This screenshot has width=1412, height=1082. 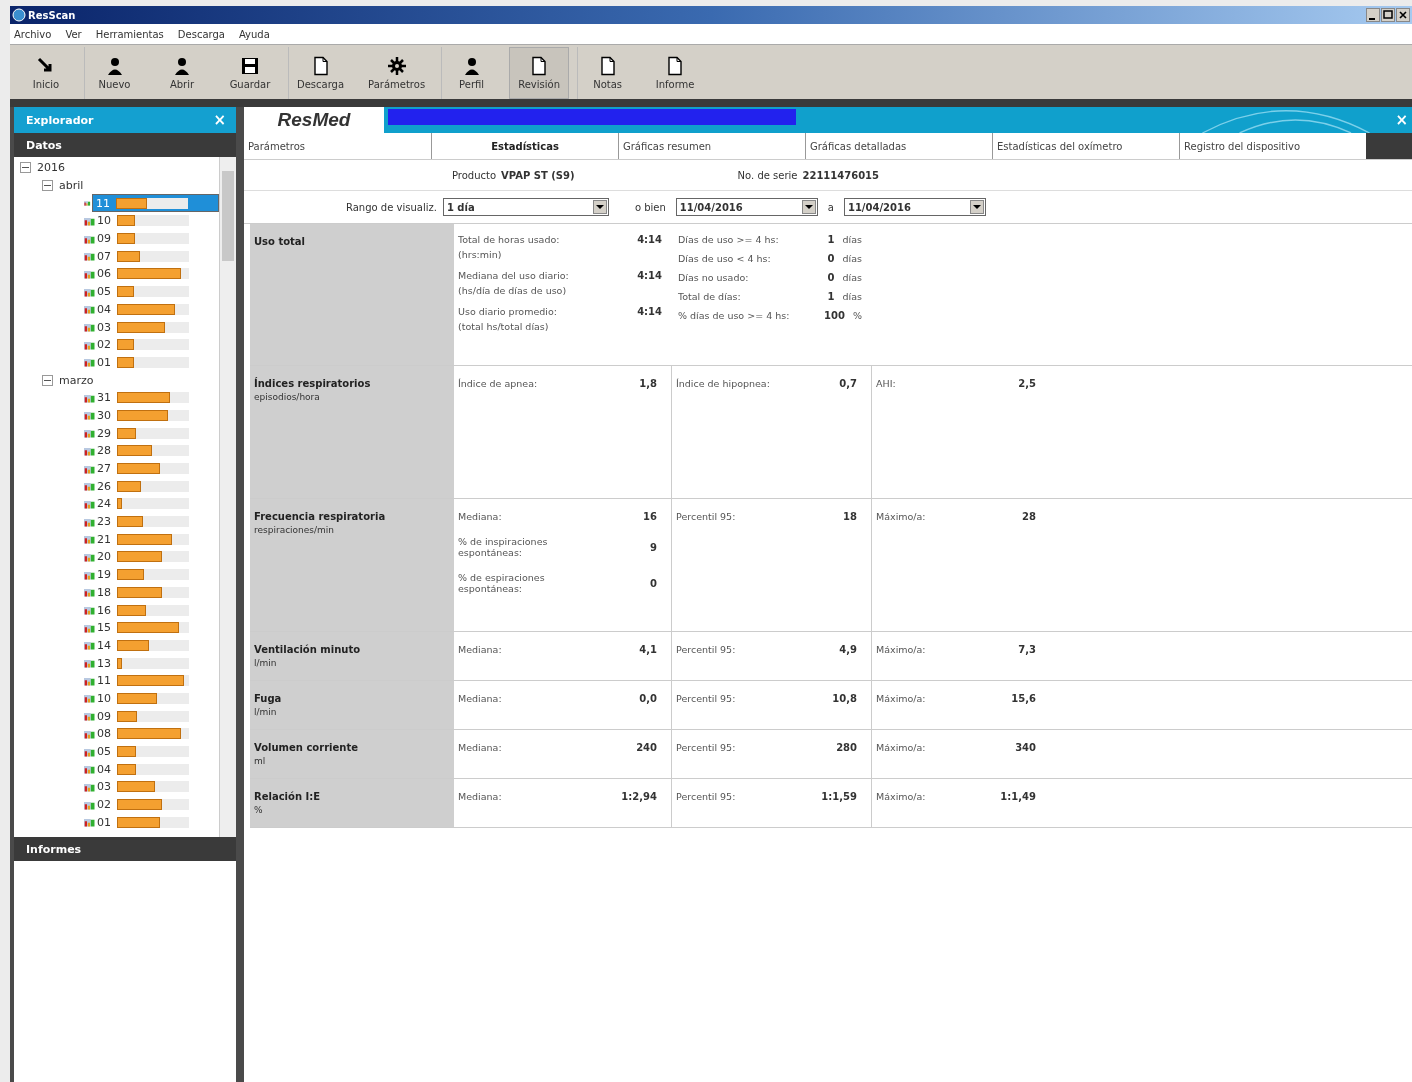 What do you see at coordinates (19, 15) in the screenshot?
I see `app-icon` at bounding box center [19, 15].